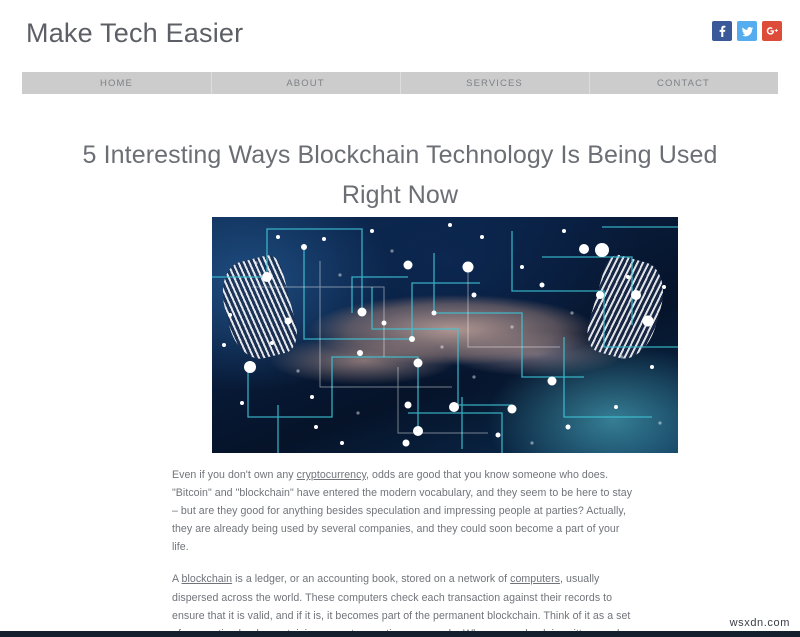 The width and height of the screenshot is (800, 637). I want to click on nav-item-contact: CONTACT, so click(683, 83).